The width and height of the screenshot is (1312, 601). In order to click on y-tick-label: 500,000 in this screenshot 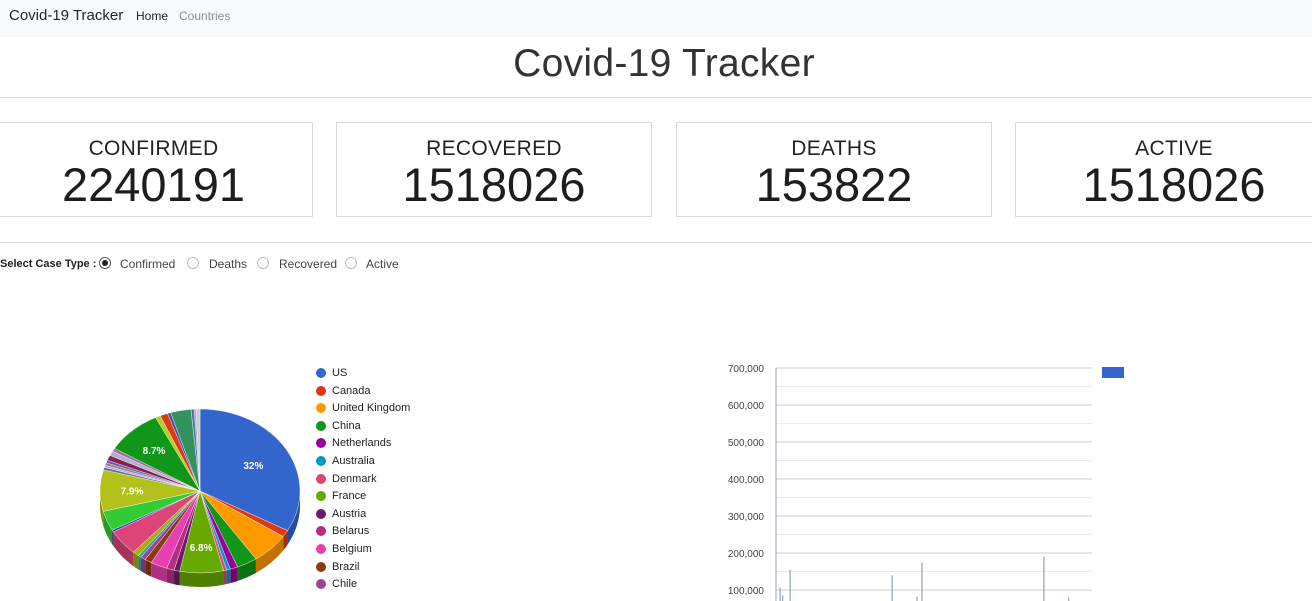, I will do `click(746, 443)`.